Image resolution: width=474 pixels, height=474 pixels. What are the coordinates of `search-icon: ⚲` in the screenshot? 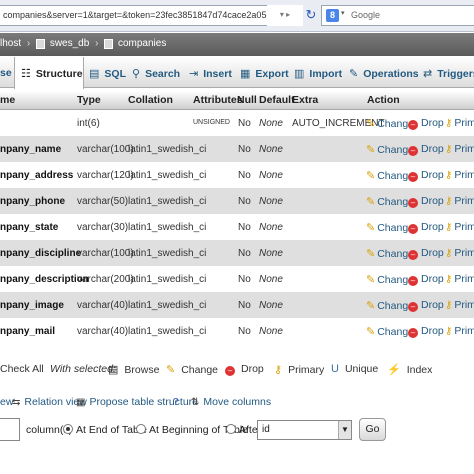 It's located at (136, 74).